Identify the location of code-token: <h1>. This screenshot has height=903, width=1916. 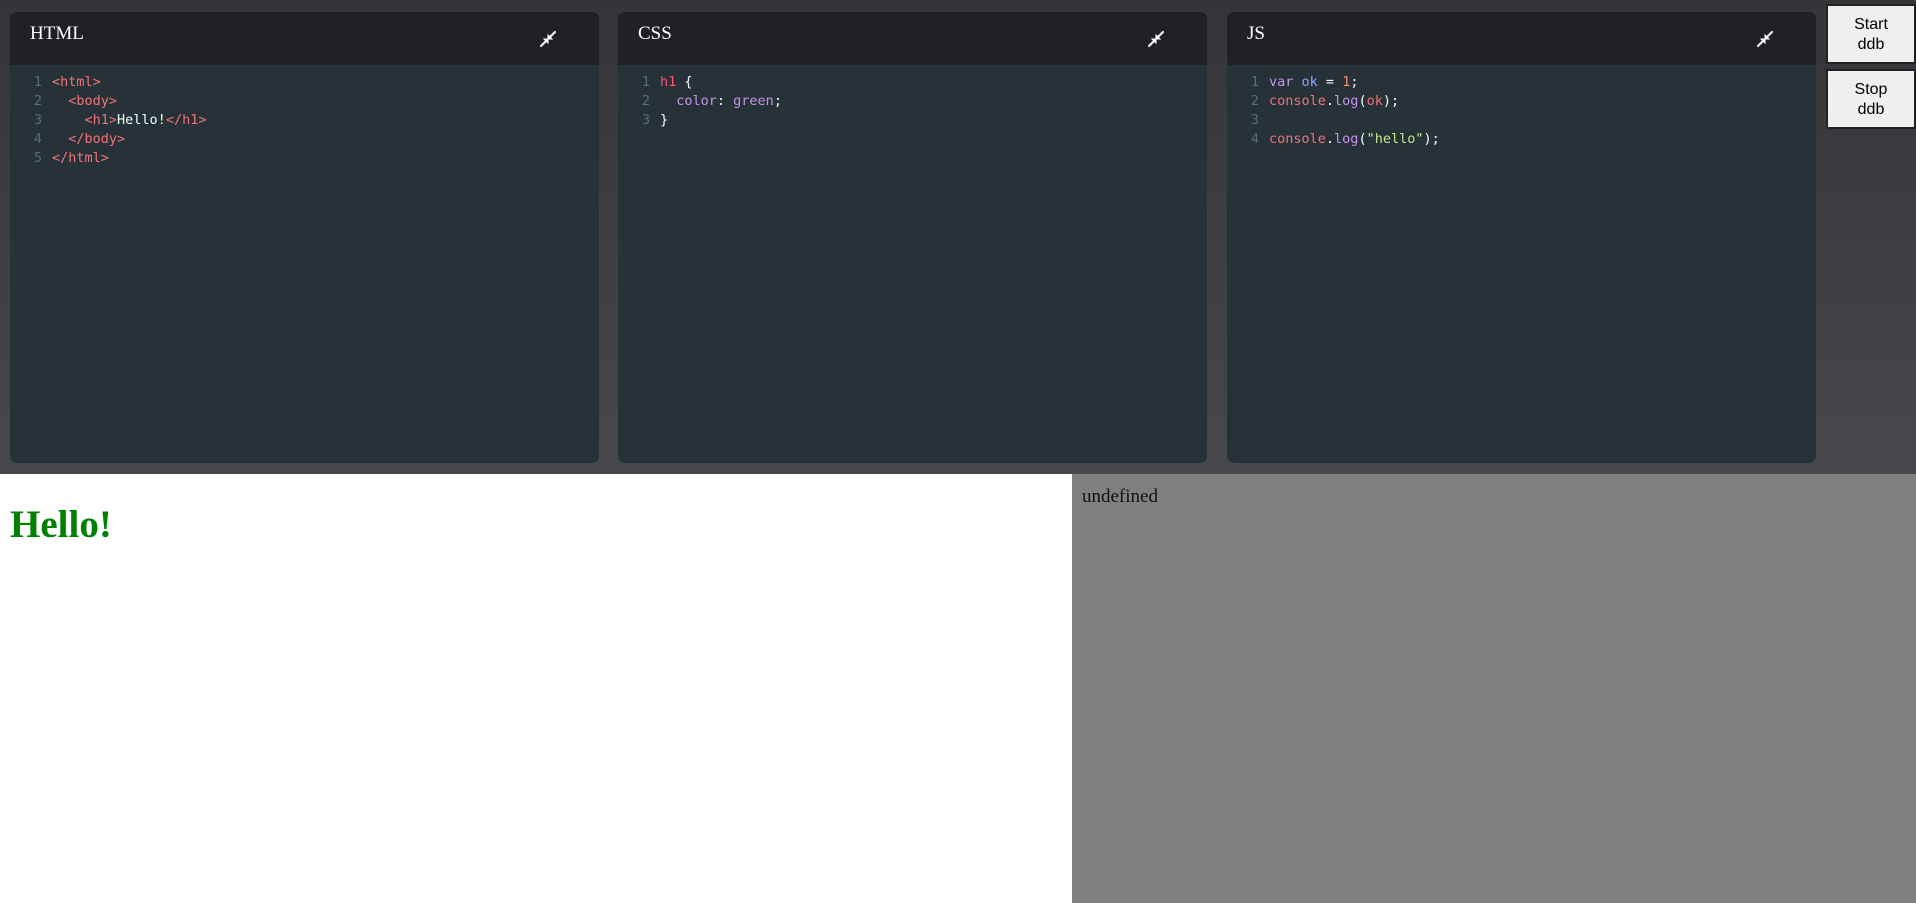
(101, 120).